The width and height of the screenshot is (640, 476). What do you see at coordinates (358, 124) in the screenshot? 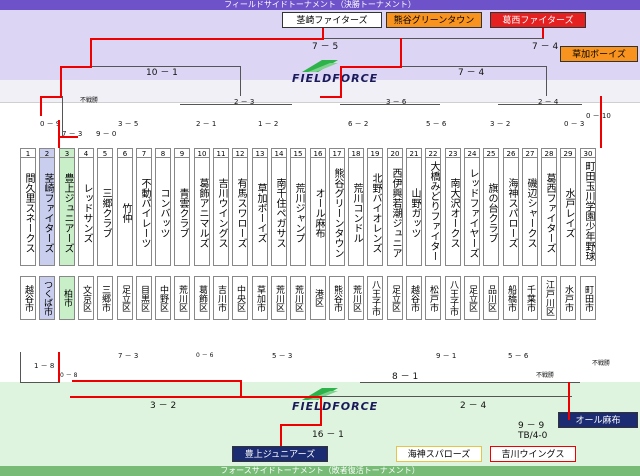
I see `r1-score-7: 6 － 2` at bounding box center [358, 124].